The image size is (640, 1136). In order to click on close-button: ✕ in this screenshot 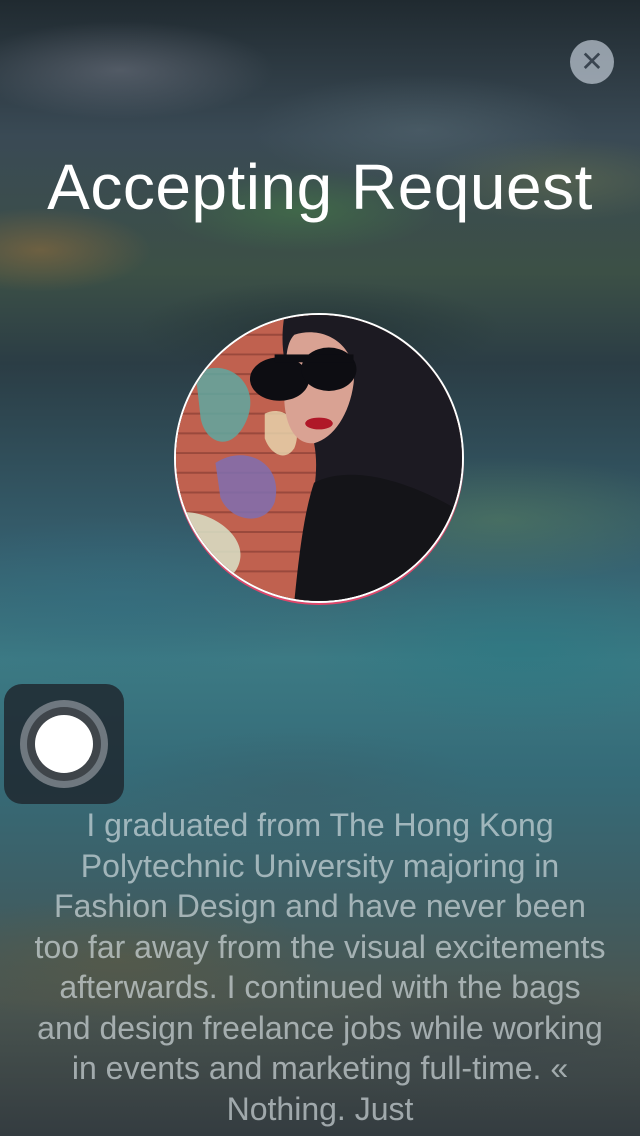, I will do `click(592, 62)`.